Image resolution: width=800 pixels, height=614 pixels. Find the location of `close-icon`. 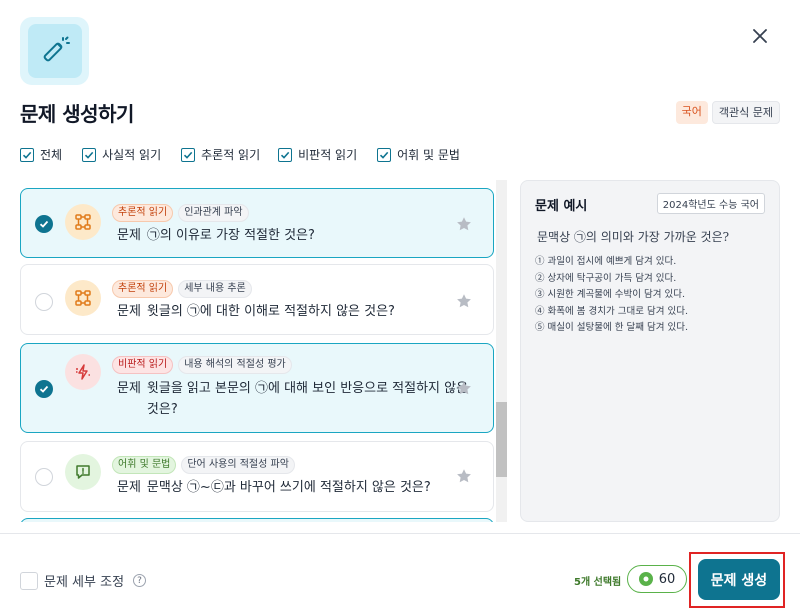

close-icon is located at coordinates (760, 36).